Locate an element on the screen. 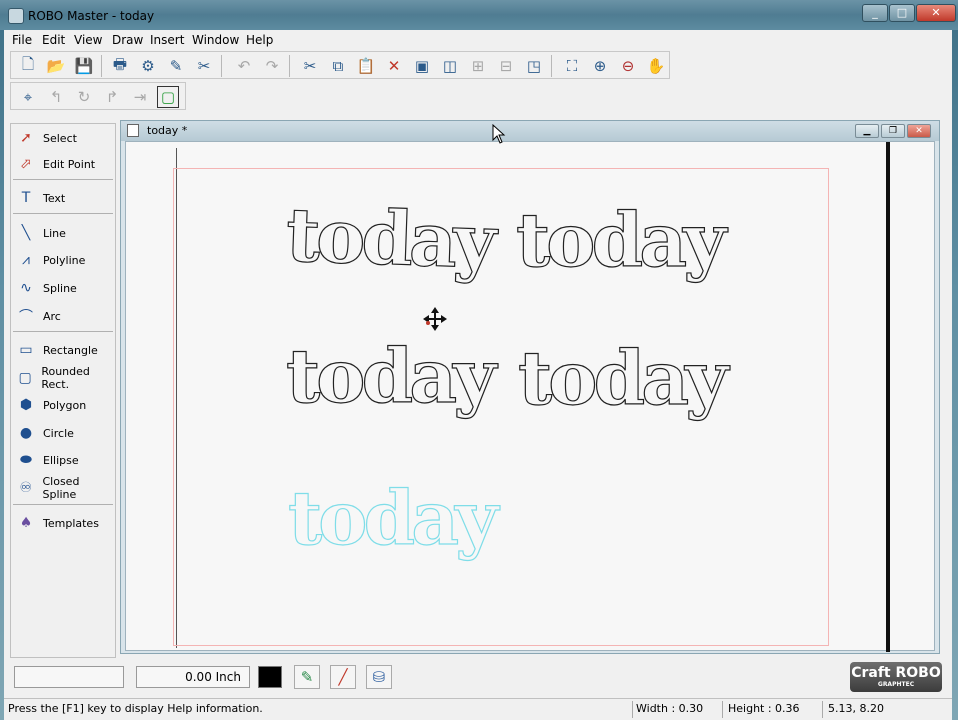  close-button: ✕ is located at coordinates (936, 13).